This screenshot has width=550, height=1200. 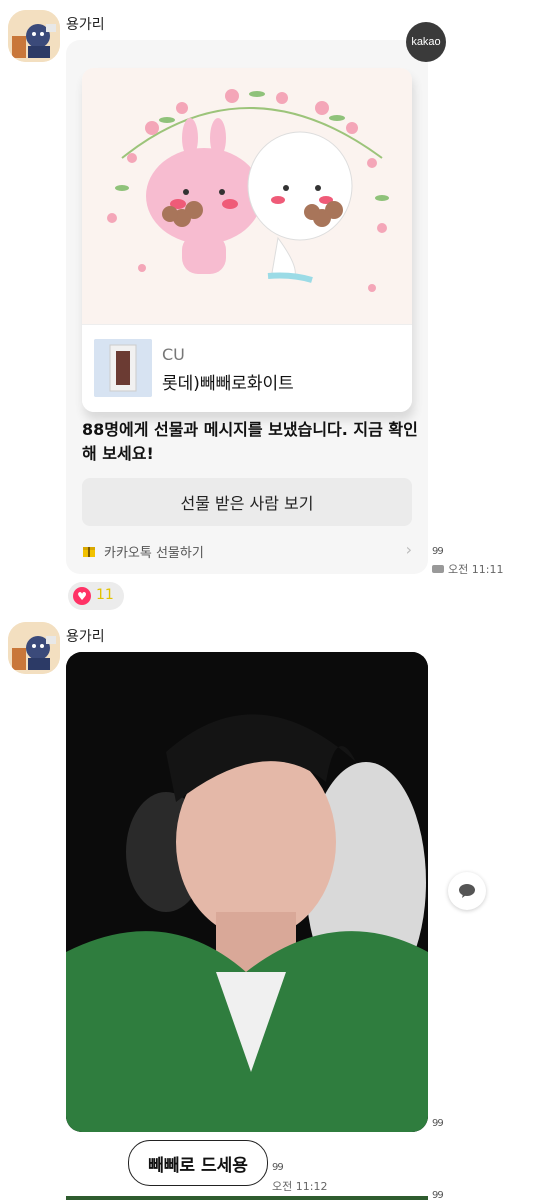 What do you see at coordinates (247, 1198) in the screenshot?
I see `next-photo-edge` at bounding box center [247, 1198].